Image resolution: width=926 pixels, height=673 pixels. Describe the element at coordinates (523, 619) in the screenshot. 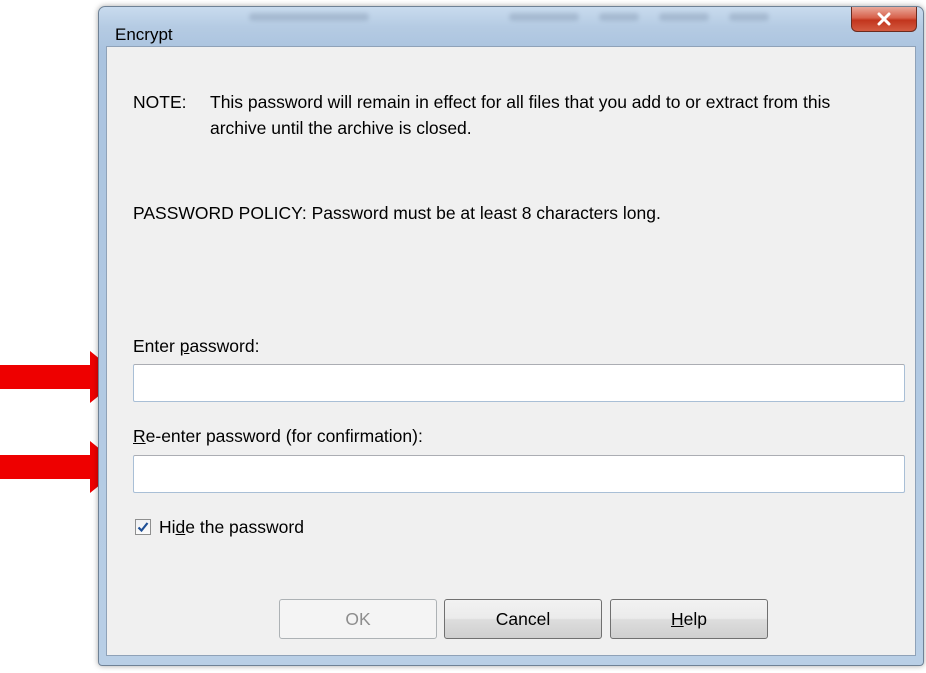

I see `cancel-button: Cancel` at that location.